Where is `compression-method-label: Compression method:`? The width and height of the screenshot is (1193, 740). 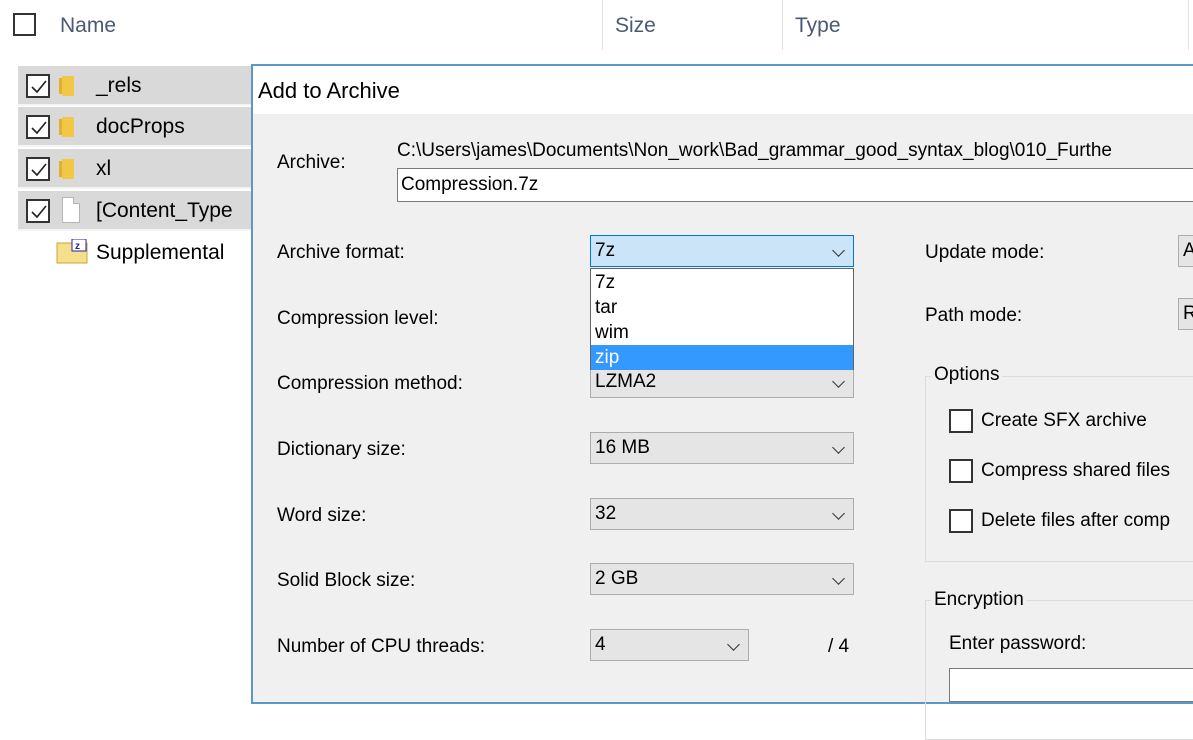 compression-method-label: Compression method: is located at coordinates (370, 383).